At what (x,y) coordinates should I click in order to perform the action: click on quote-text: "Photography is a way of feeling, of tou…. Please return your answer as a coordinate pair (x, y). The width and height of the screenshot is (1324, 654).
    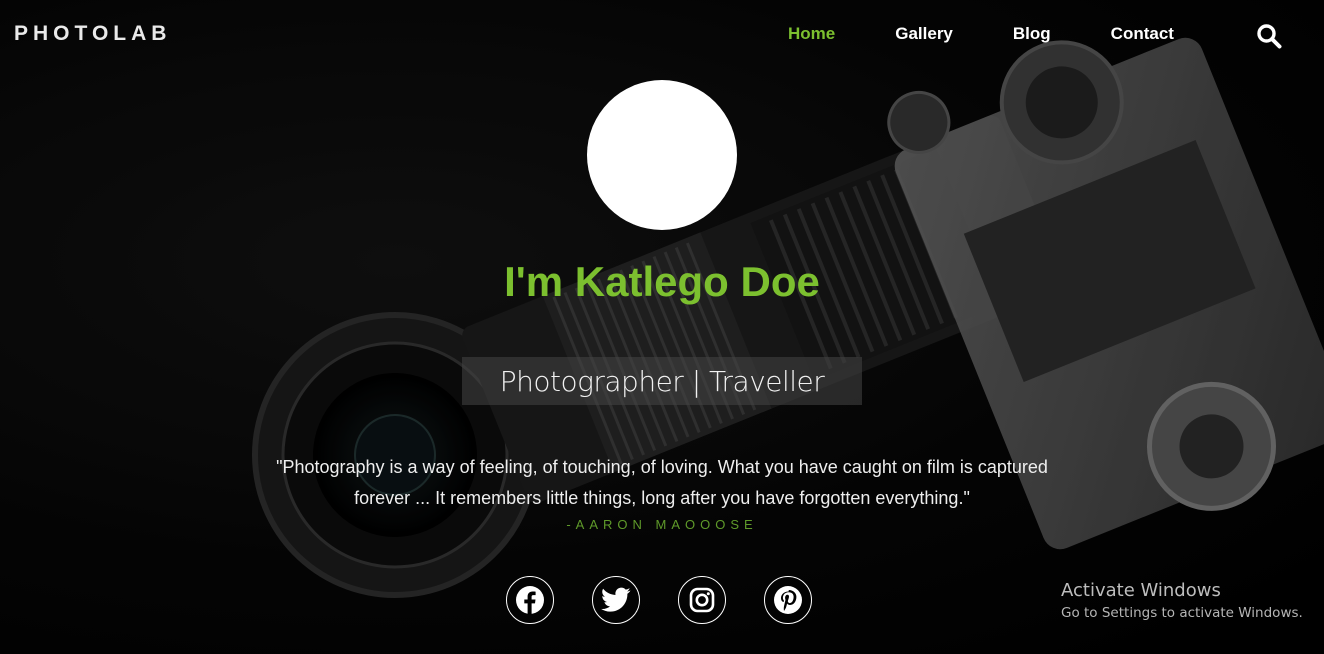
    Looking at the image, I should click on (662, 482).